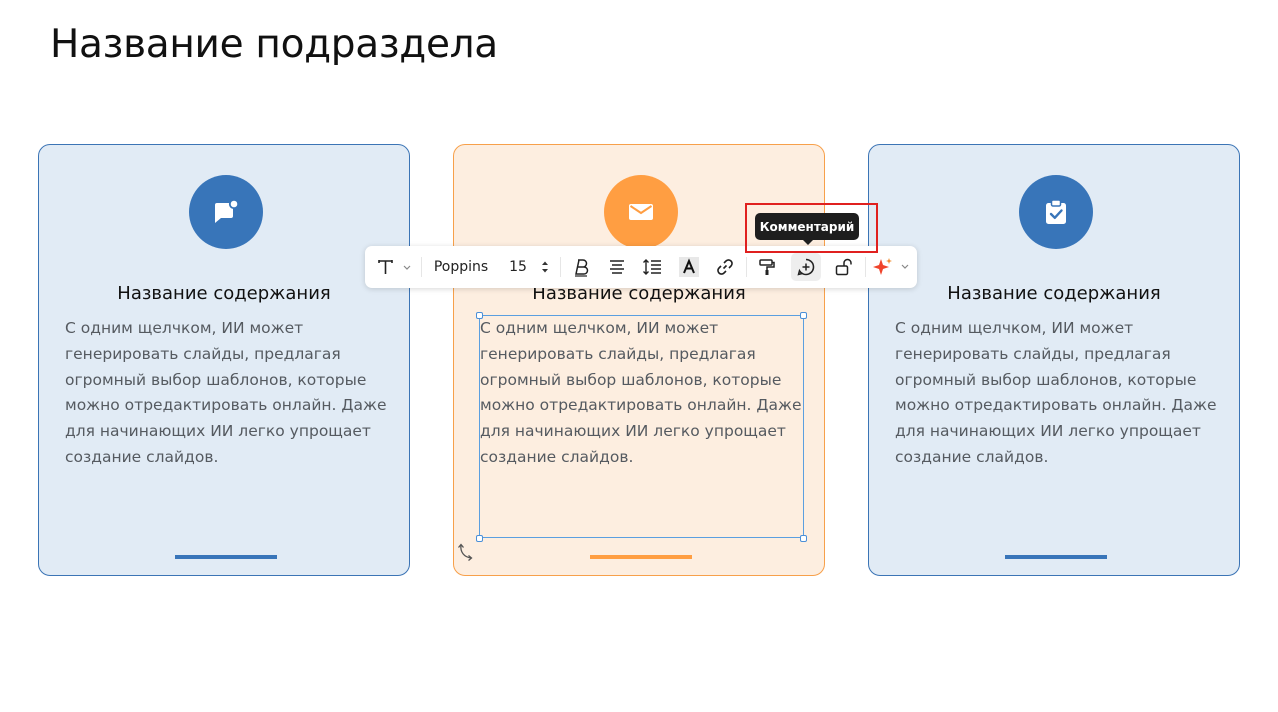  Describe the element at coordinates (806, 267) in the screenshot. I see `add-comment-button` at that location.